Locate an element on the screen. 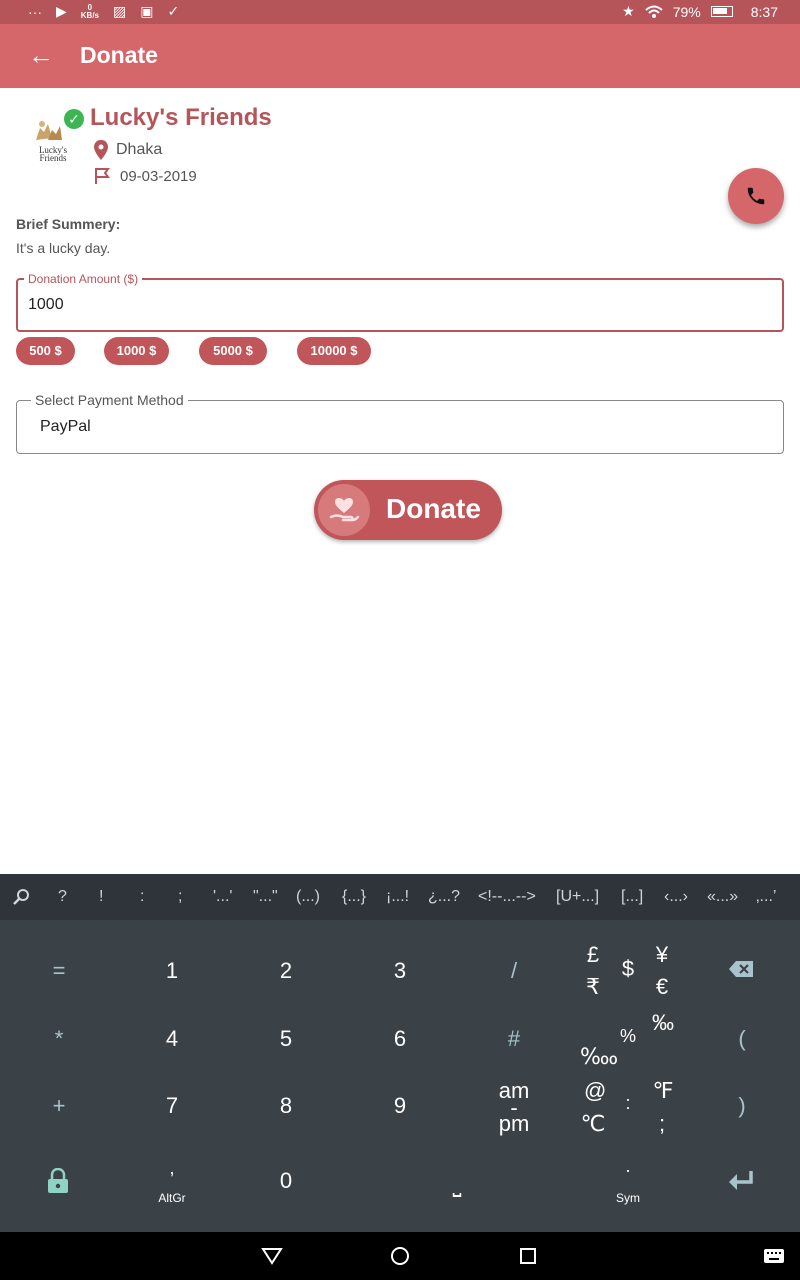 This screenshot has width=800, height=1280. key-7: 7 is located at coordinates (172, 1106).